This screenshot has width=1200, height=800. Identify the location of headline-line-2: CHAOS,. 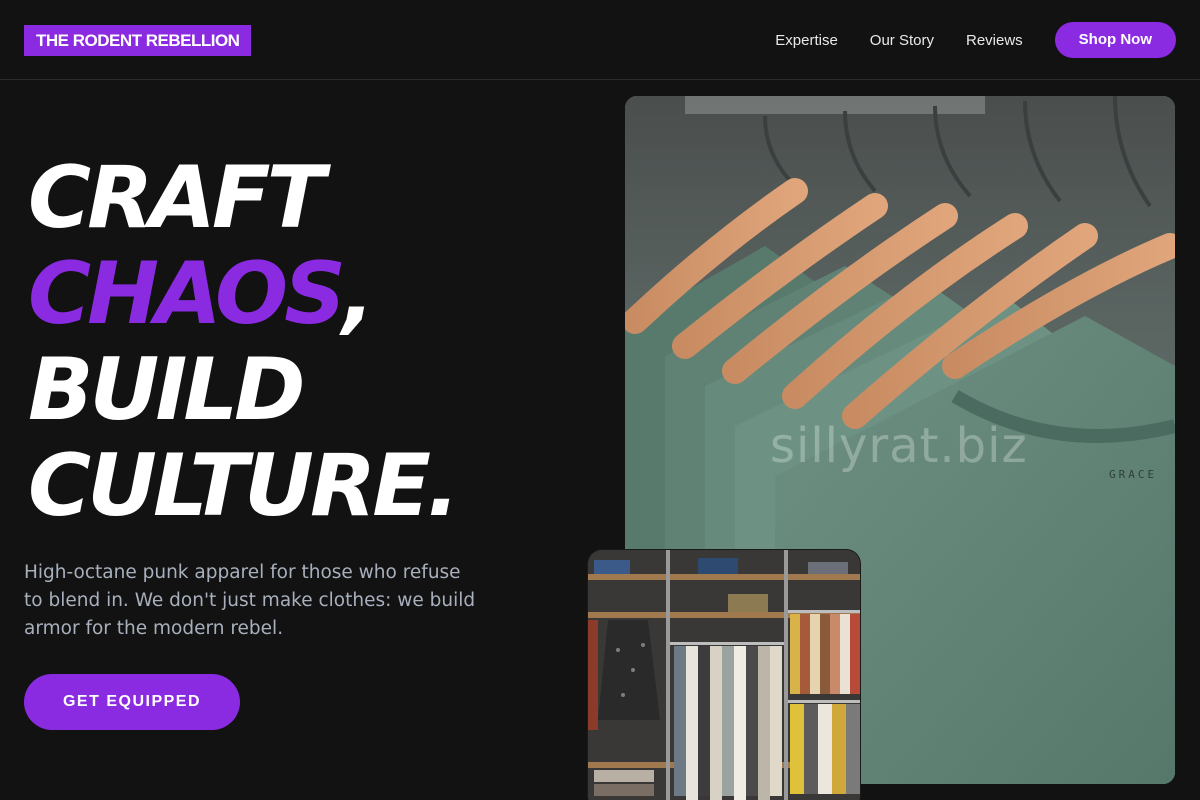
(298, 294).